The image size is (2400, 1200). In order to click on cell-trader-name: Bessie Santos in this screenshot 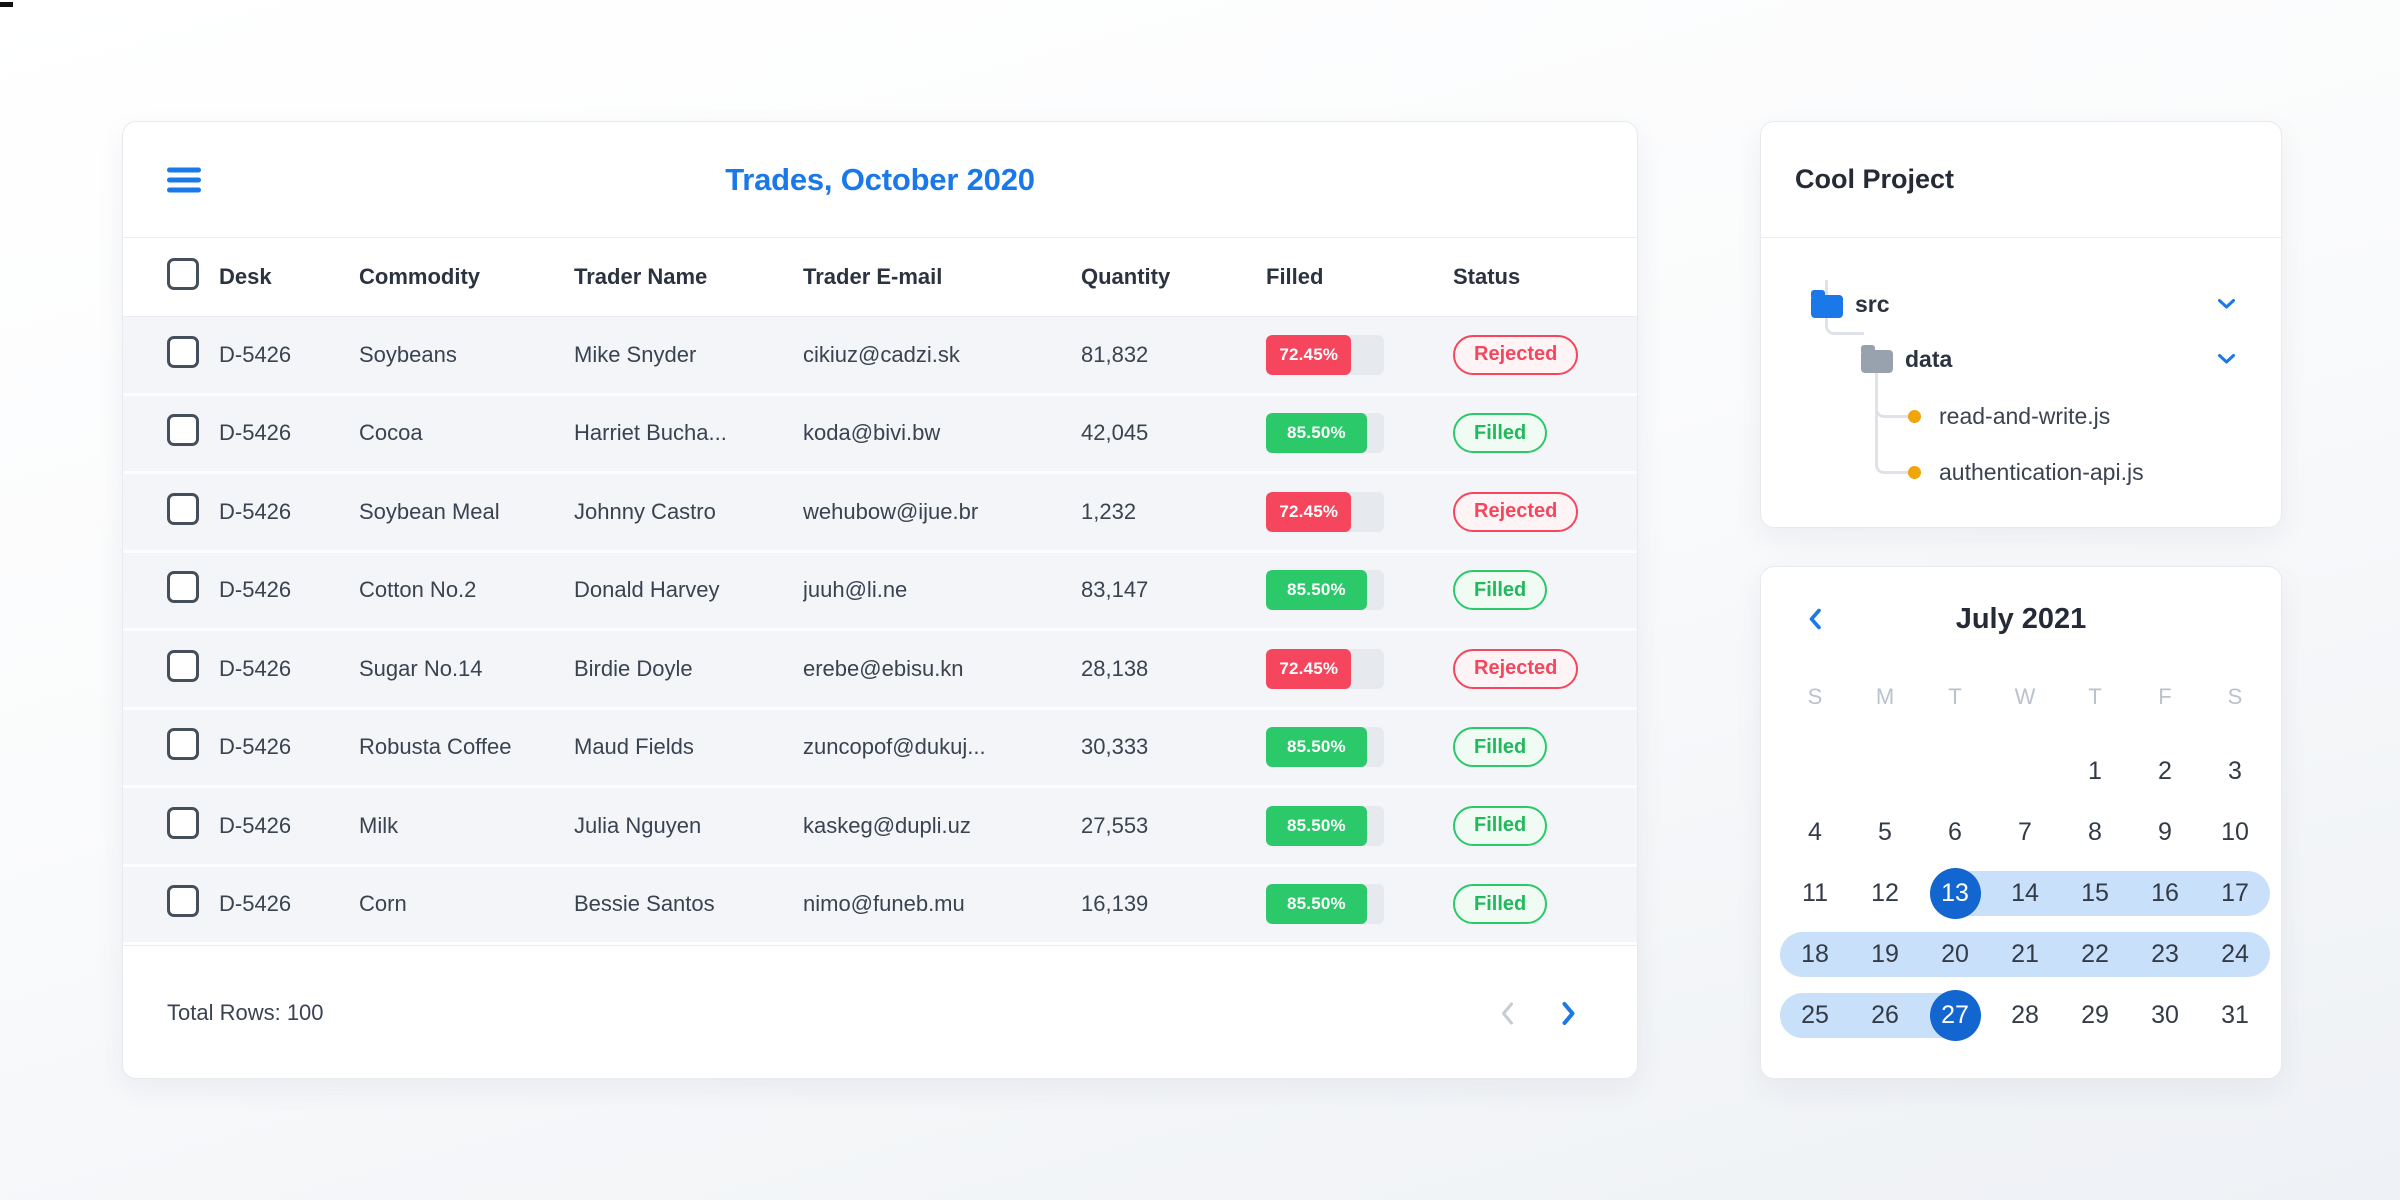, I will do `click(644, 904)`.